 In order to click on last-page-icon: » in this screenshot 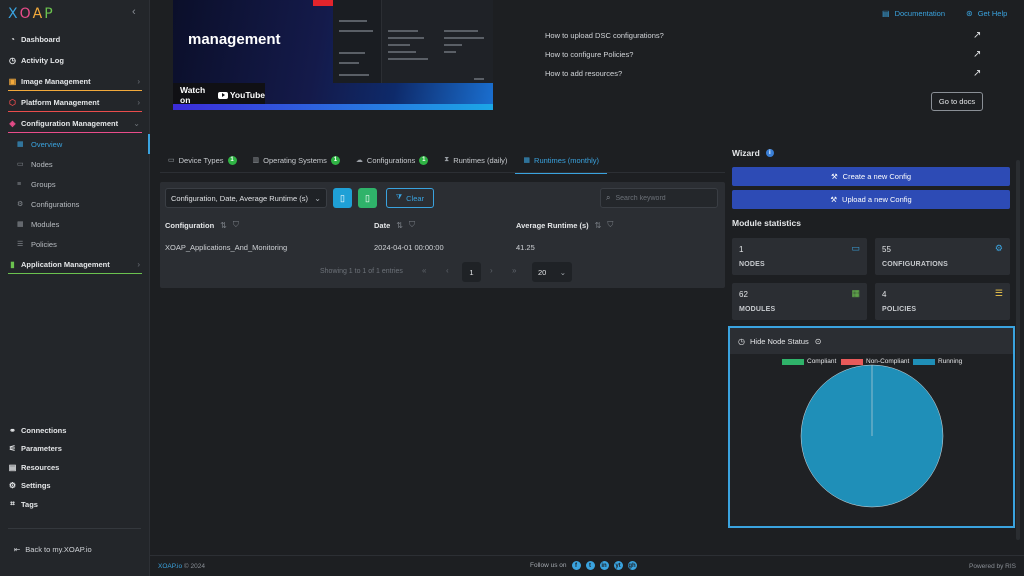, I will do `click(514, 270)`.